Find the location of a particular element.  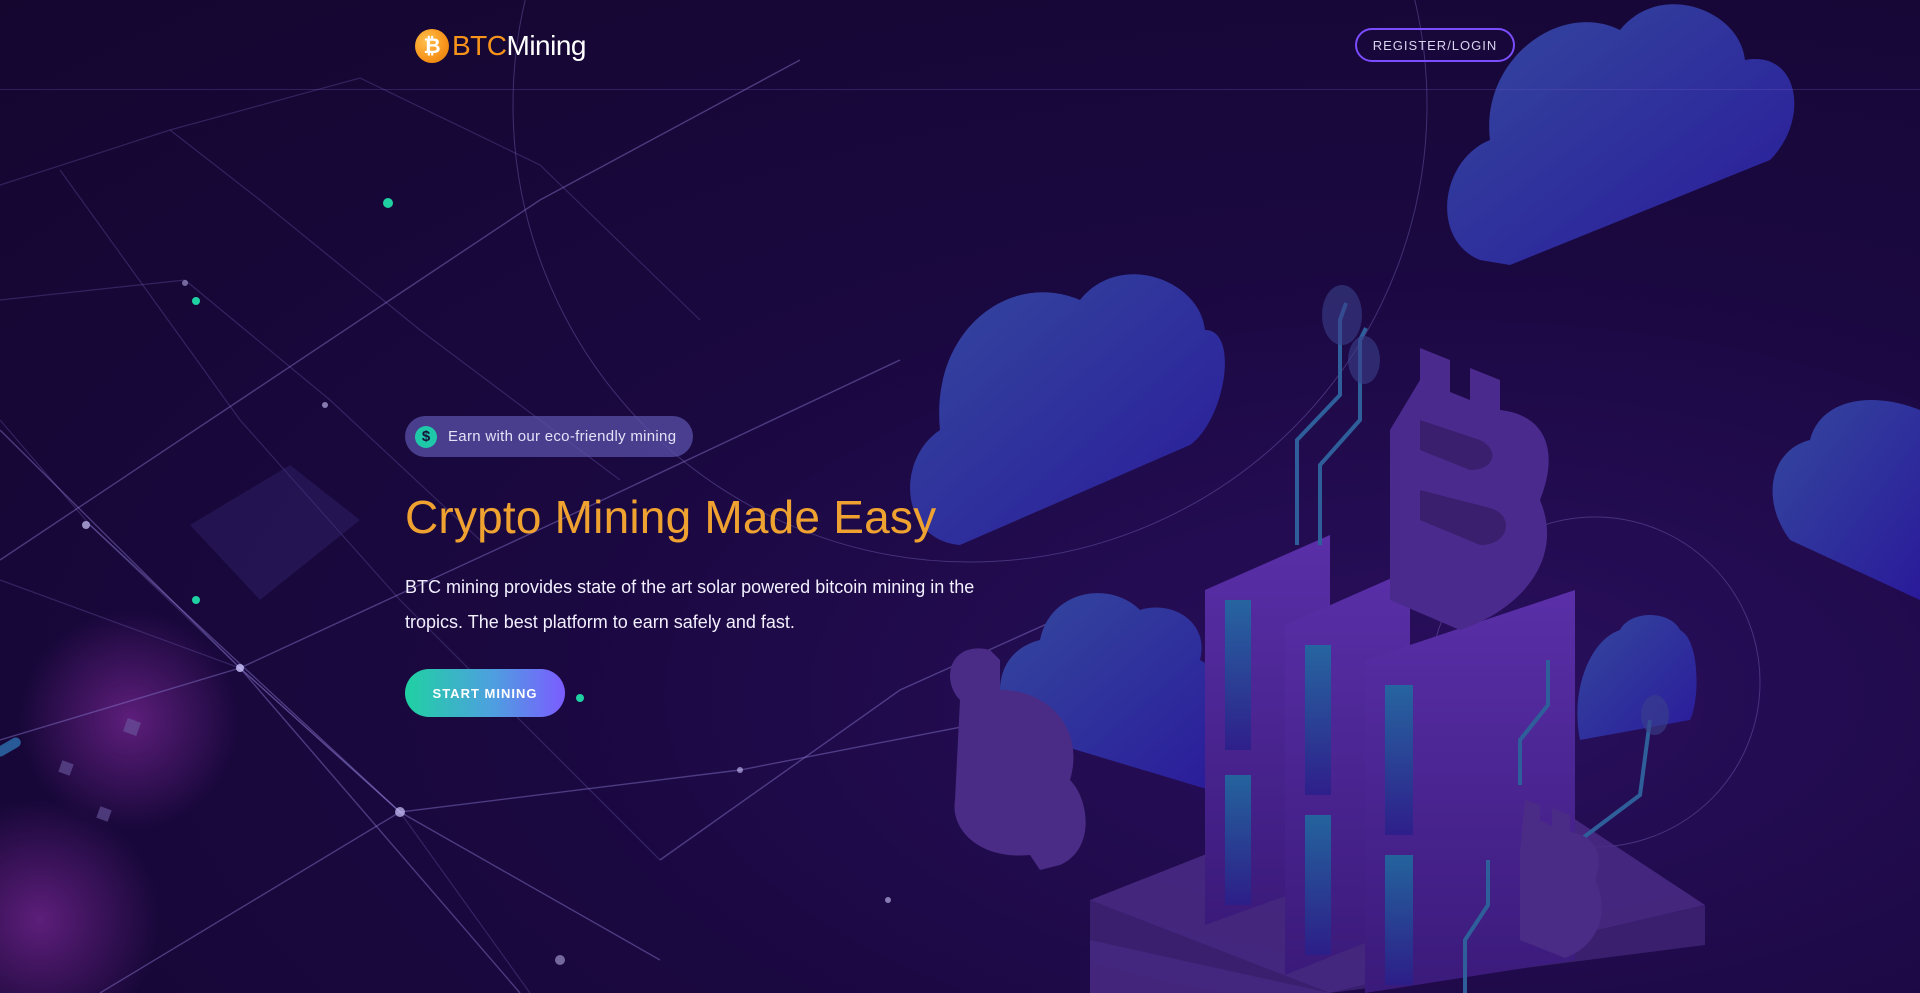

brand-logo: ₿ BTCMining is located at coordinates (500, 46).